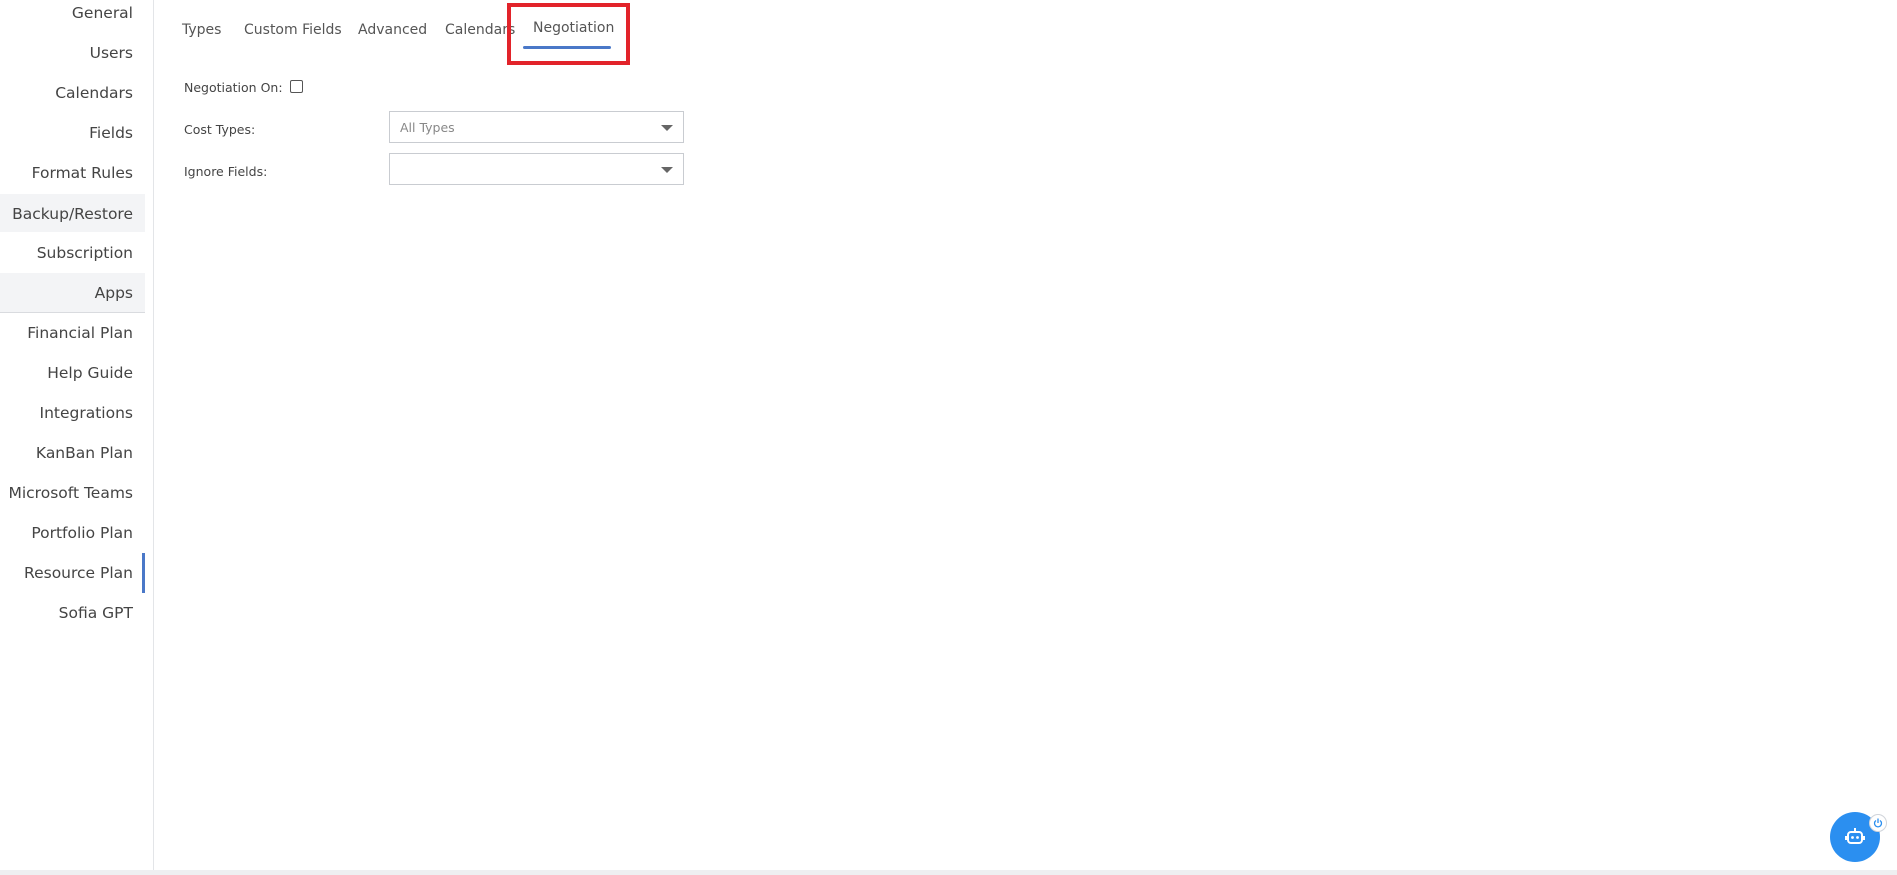 This screenshot has width=1897, height=875. Describe the element at coordinates (72, 573) in the screenshot. I see `sidebar-item-resource-plan: Resource Plan` at that location.